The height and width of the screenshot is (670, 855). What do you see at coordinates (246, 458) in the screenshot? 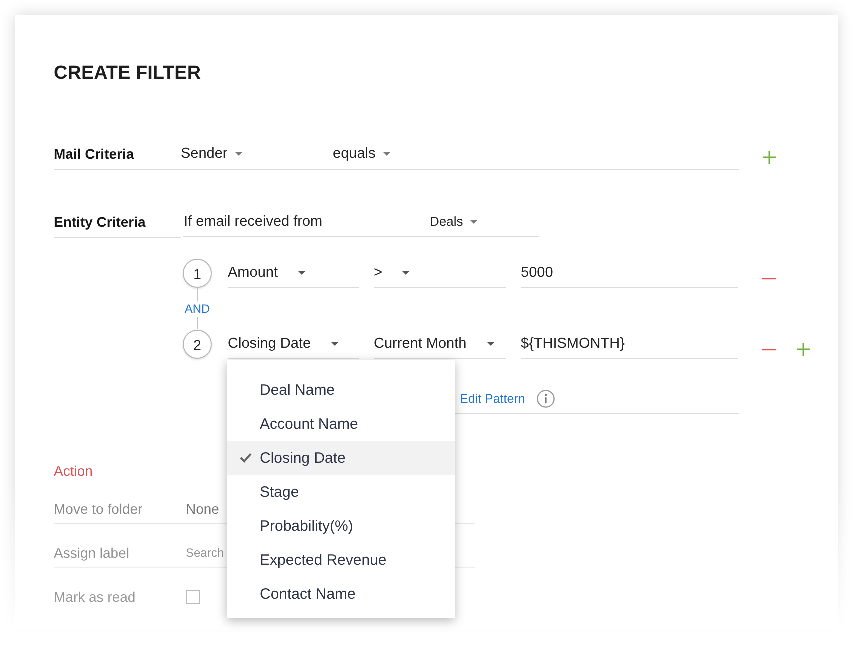
I see `check-icon` at bounding box center [246, 458].